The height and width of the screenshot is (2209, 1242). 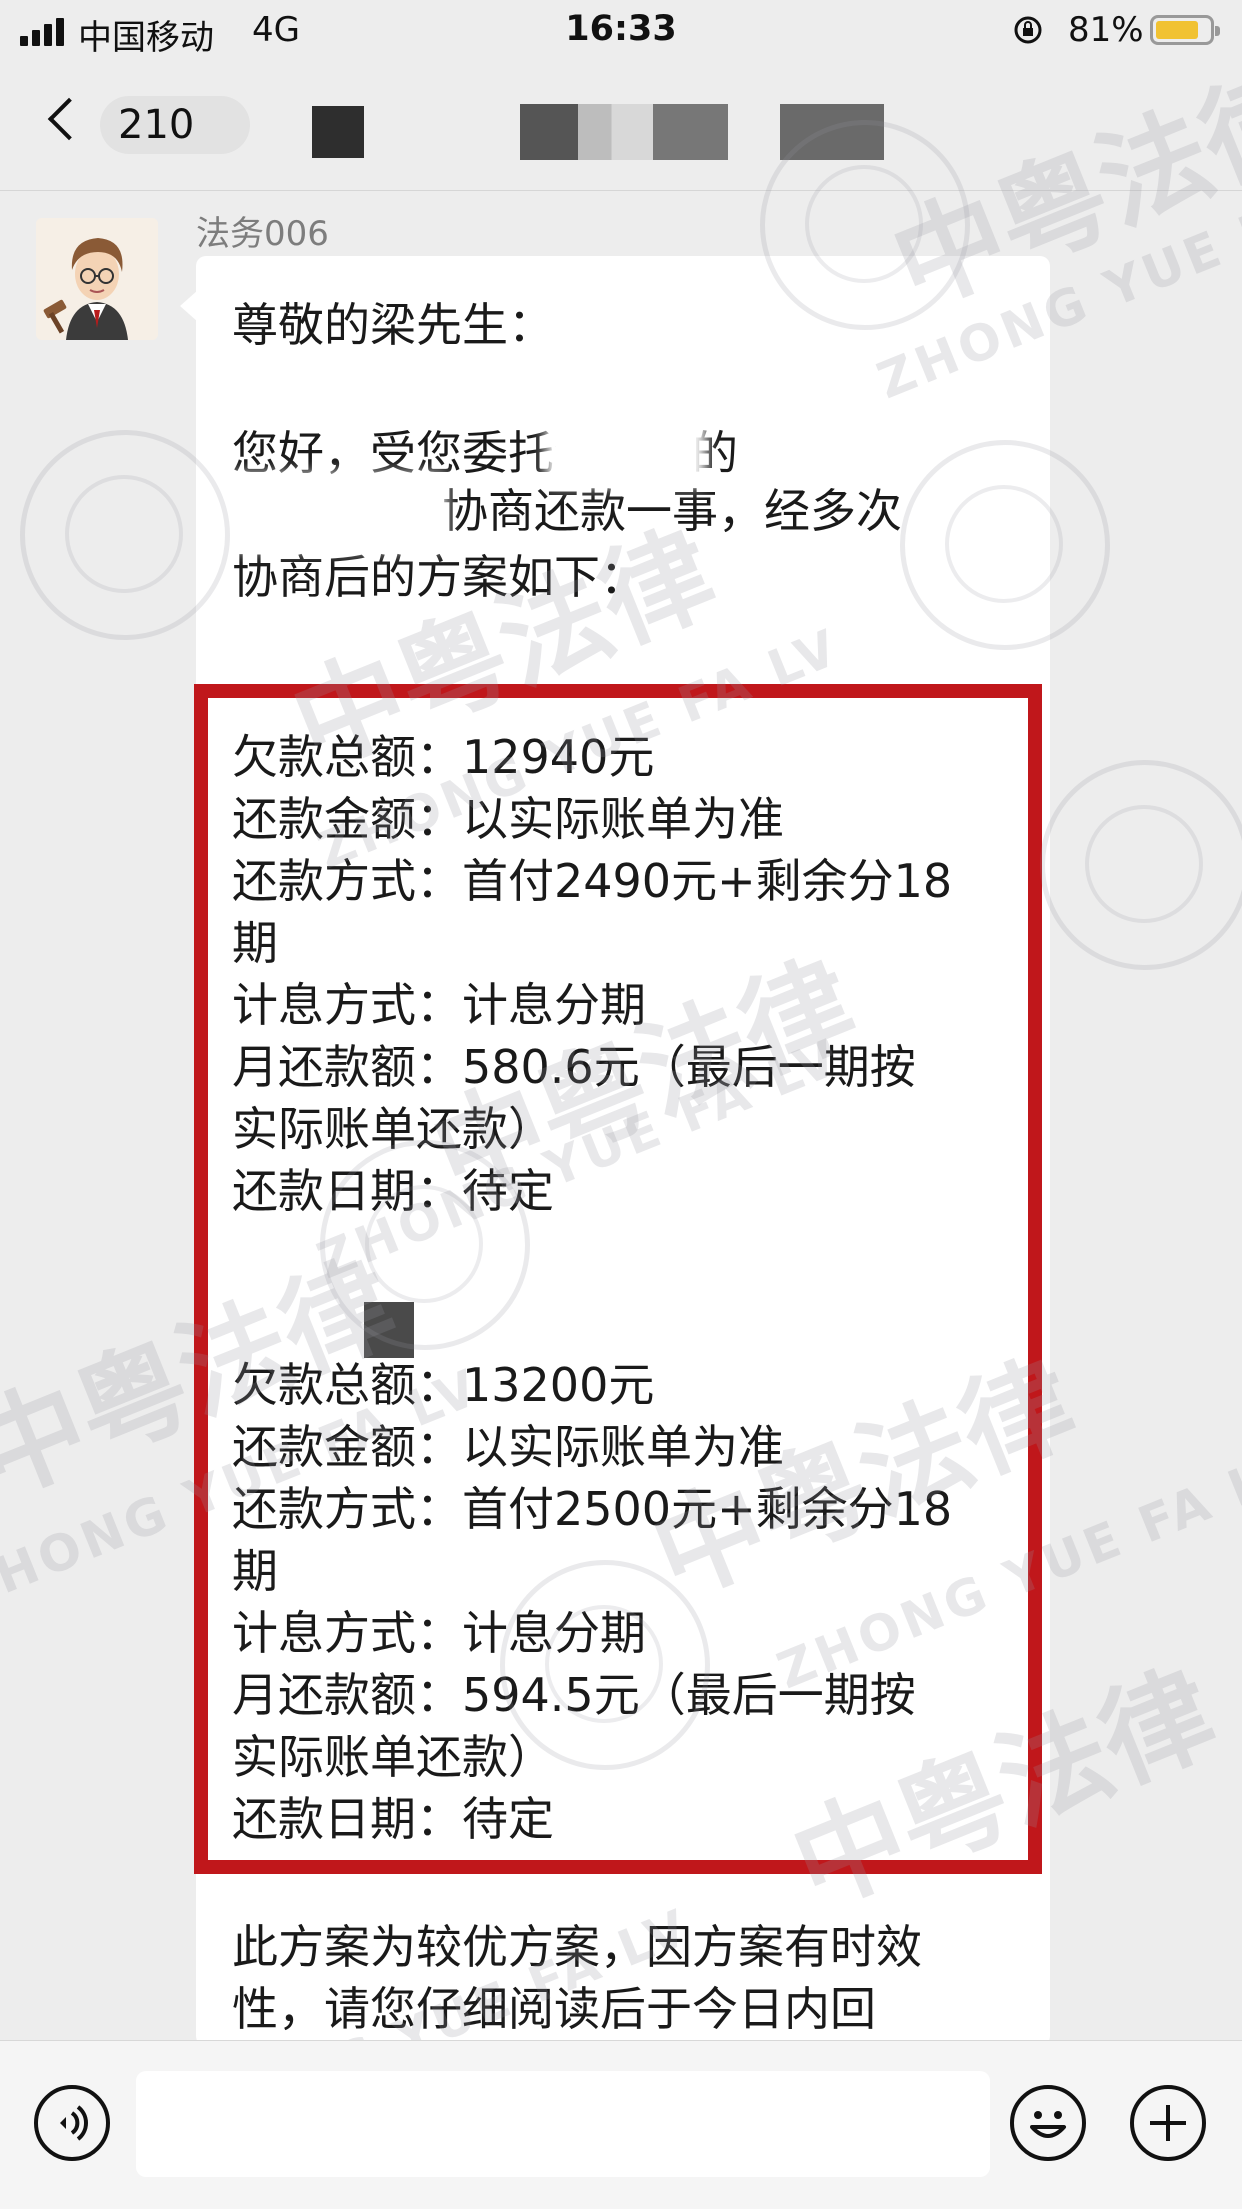 I want to click on lawyer-avatar-icon, so click(x=97, y=279).